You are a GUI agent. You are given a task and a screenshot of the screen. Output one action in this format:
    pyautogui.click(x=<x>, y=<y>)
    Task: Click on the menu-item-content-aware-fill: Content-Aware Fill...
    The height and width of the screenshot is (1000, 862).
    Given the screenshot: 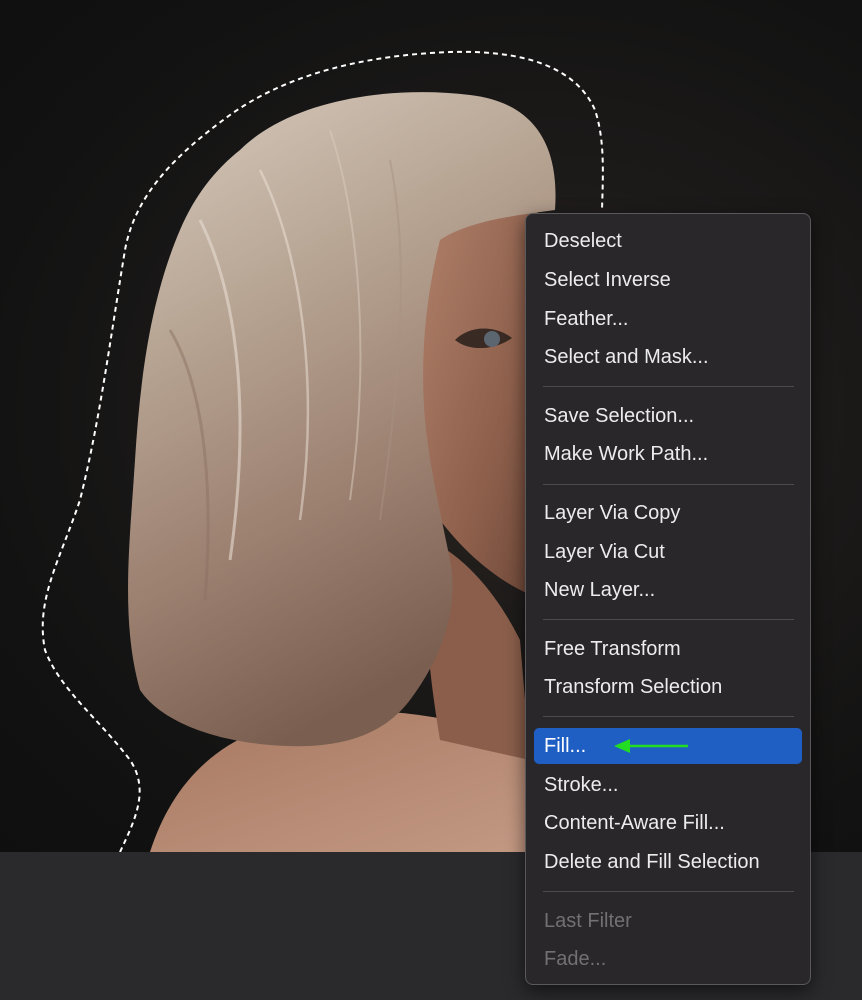 What is the action you would take?
    pyautogui.click(x=668, y=823)
    